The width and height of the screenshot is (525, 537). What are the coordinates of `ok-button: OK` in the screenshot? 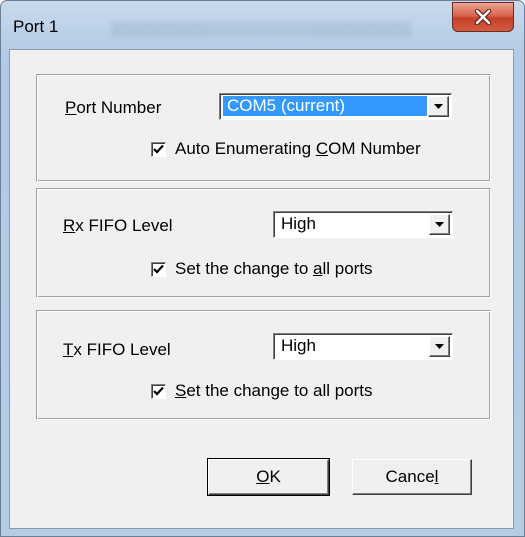 It's located at (268, 477).